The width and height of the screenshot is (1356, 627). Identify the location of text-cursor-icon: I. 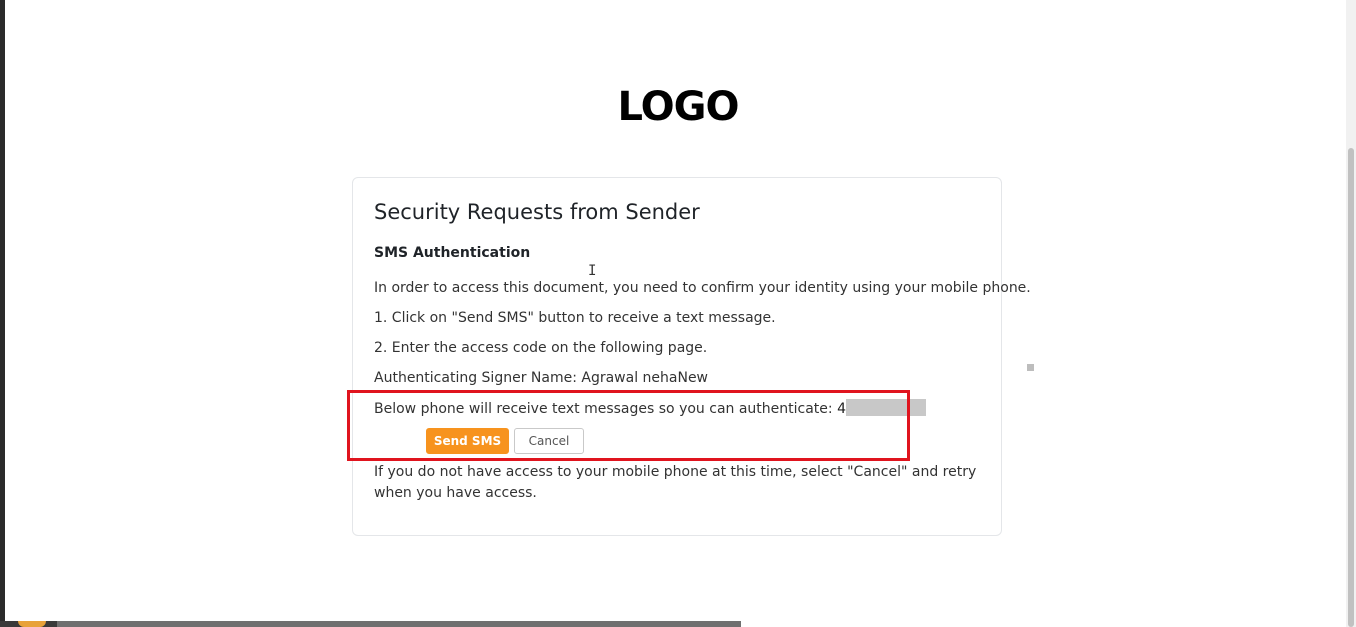
(592, 271).